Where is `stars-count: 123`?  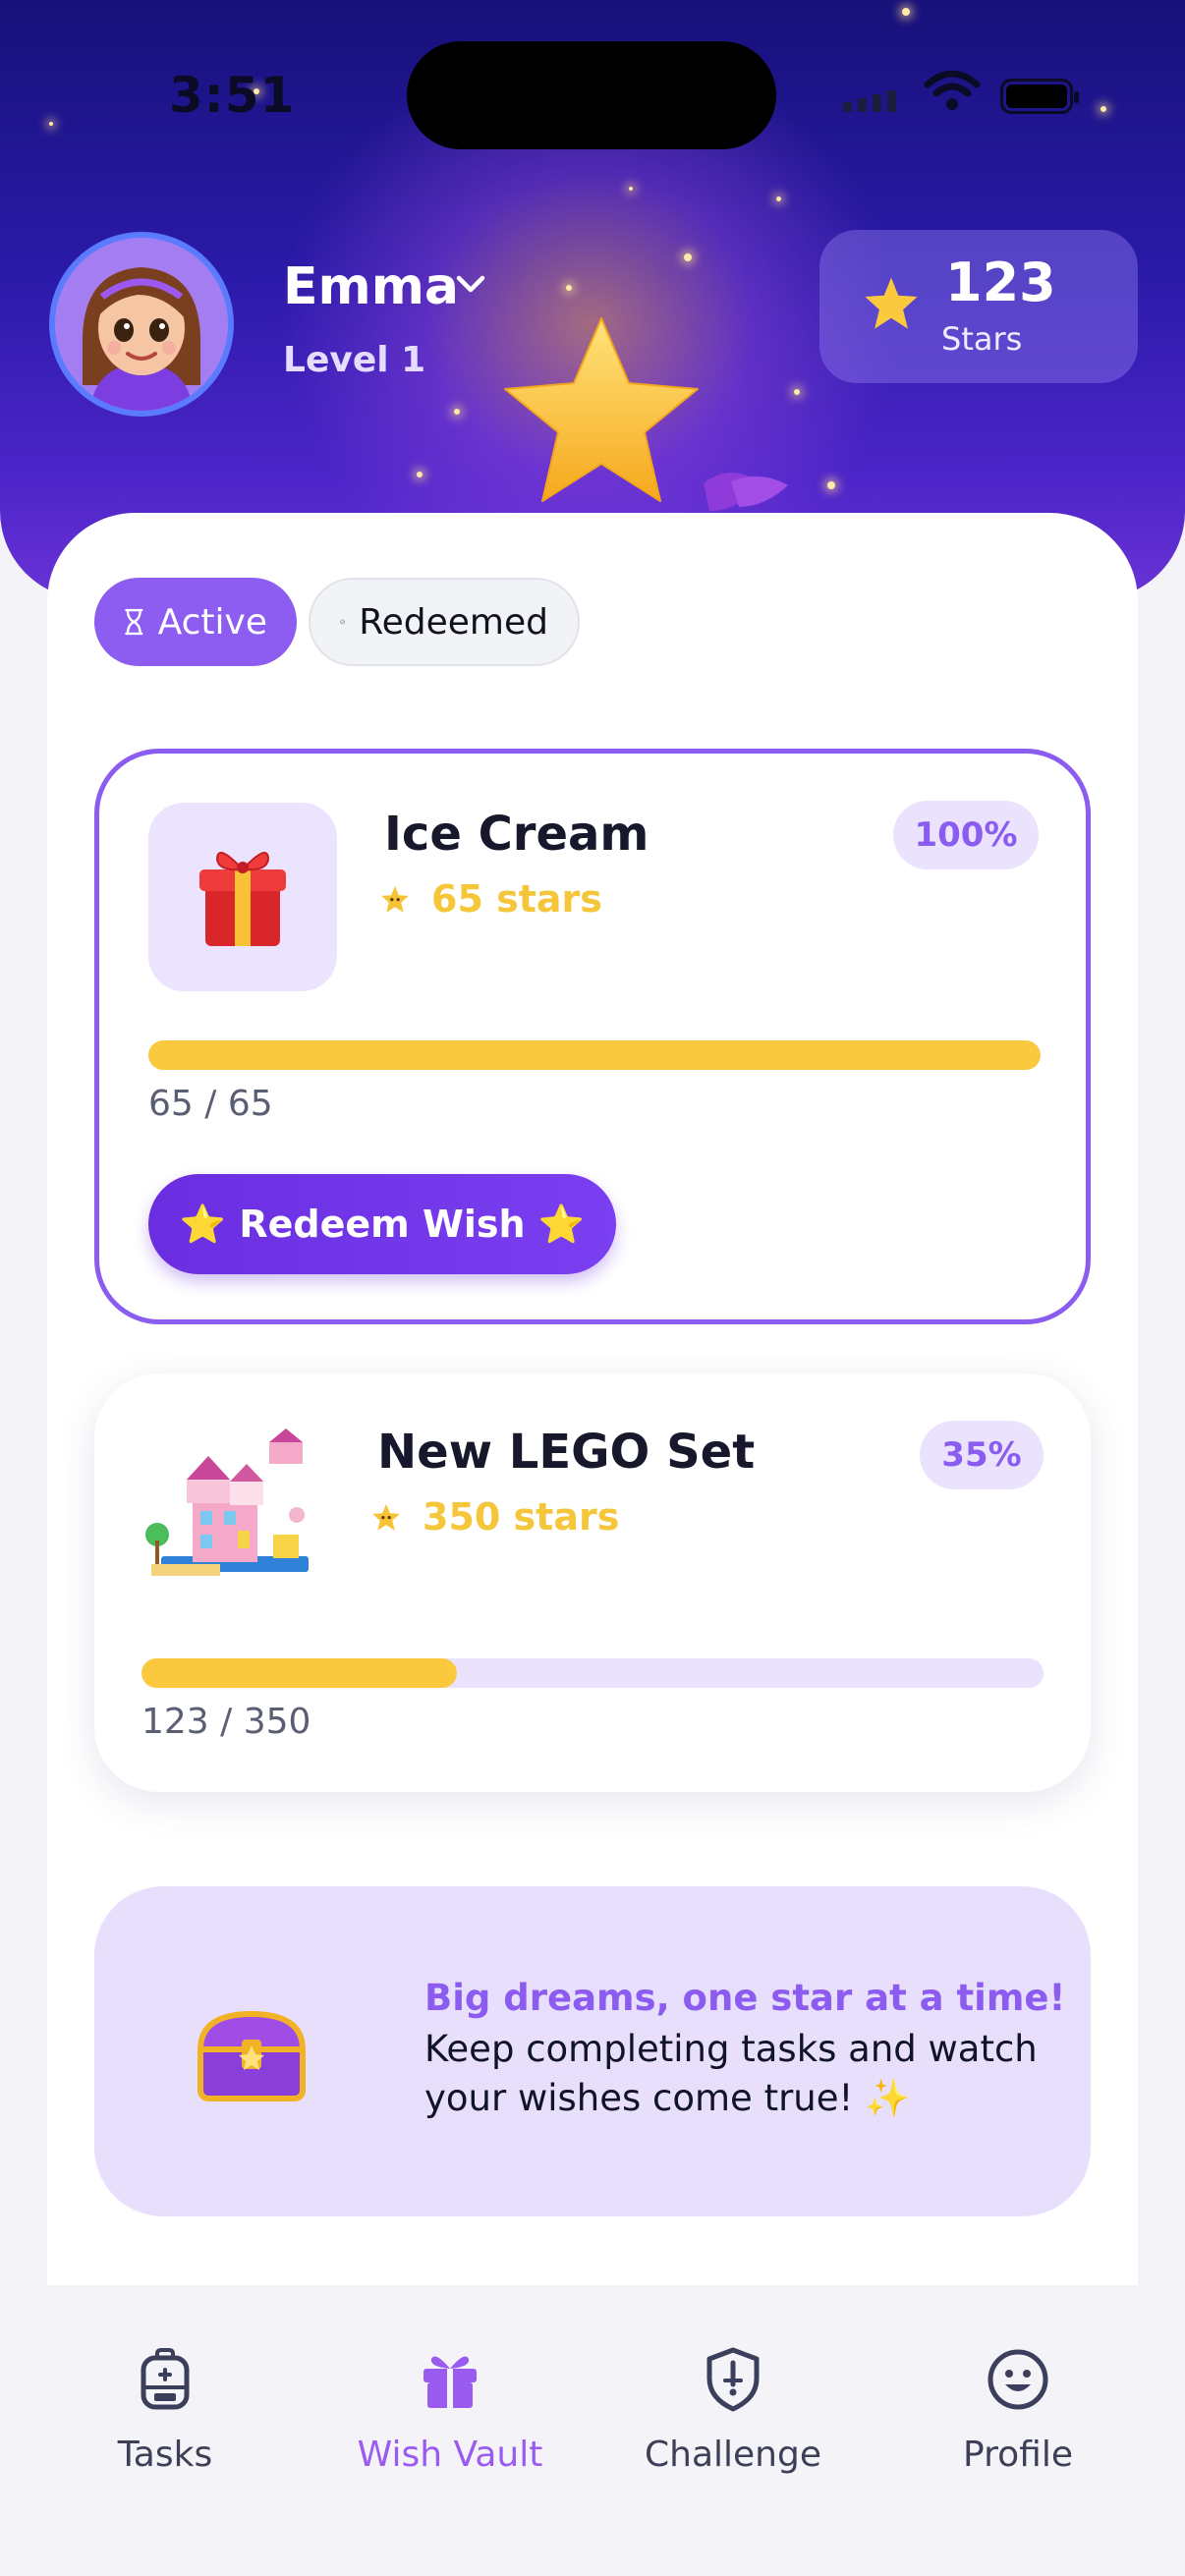 stars-count: 123 is located at coordinates (1001, 282).